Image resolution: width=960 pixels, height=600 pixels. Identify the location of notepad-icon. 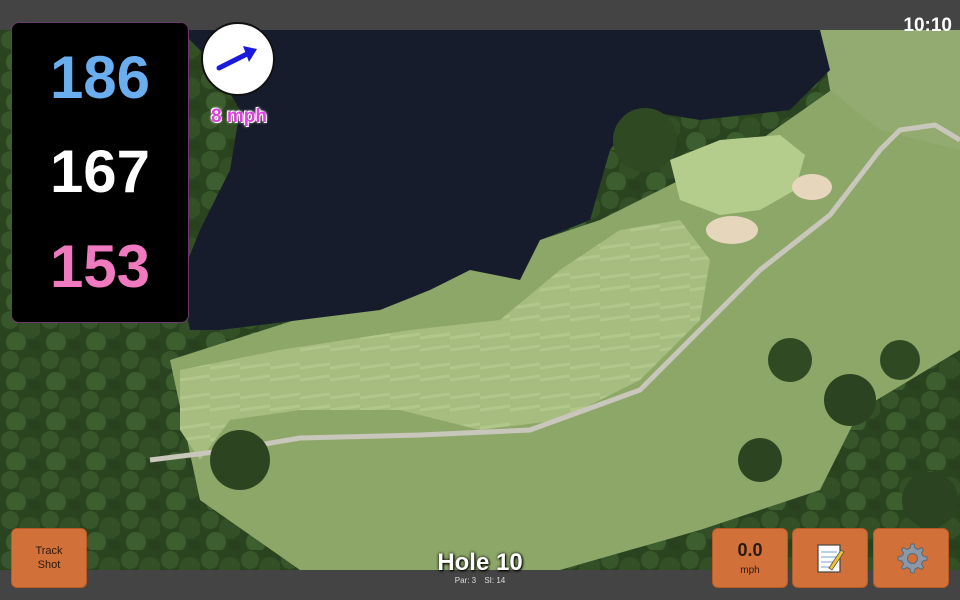
(831, 558).